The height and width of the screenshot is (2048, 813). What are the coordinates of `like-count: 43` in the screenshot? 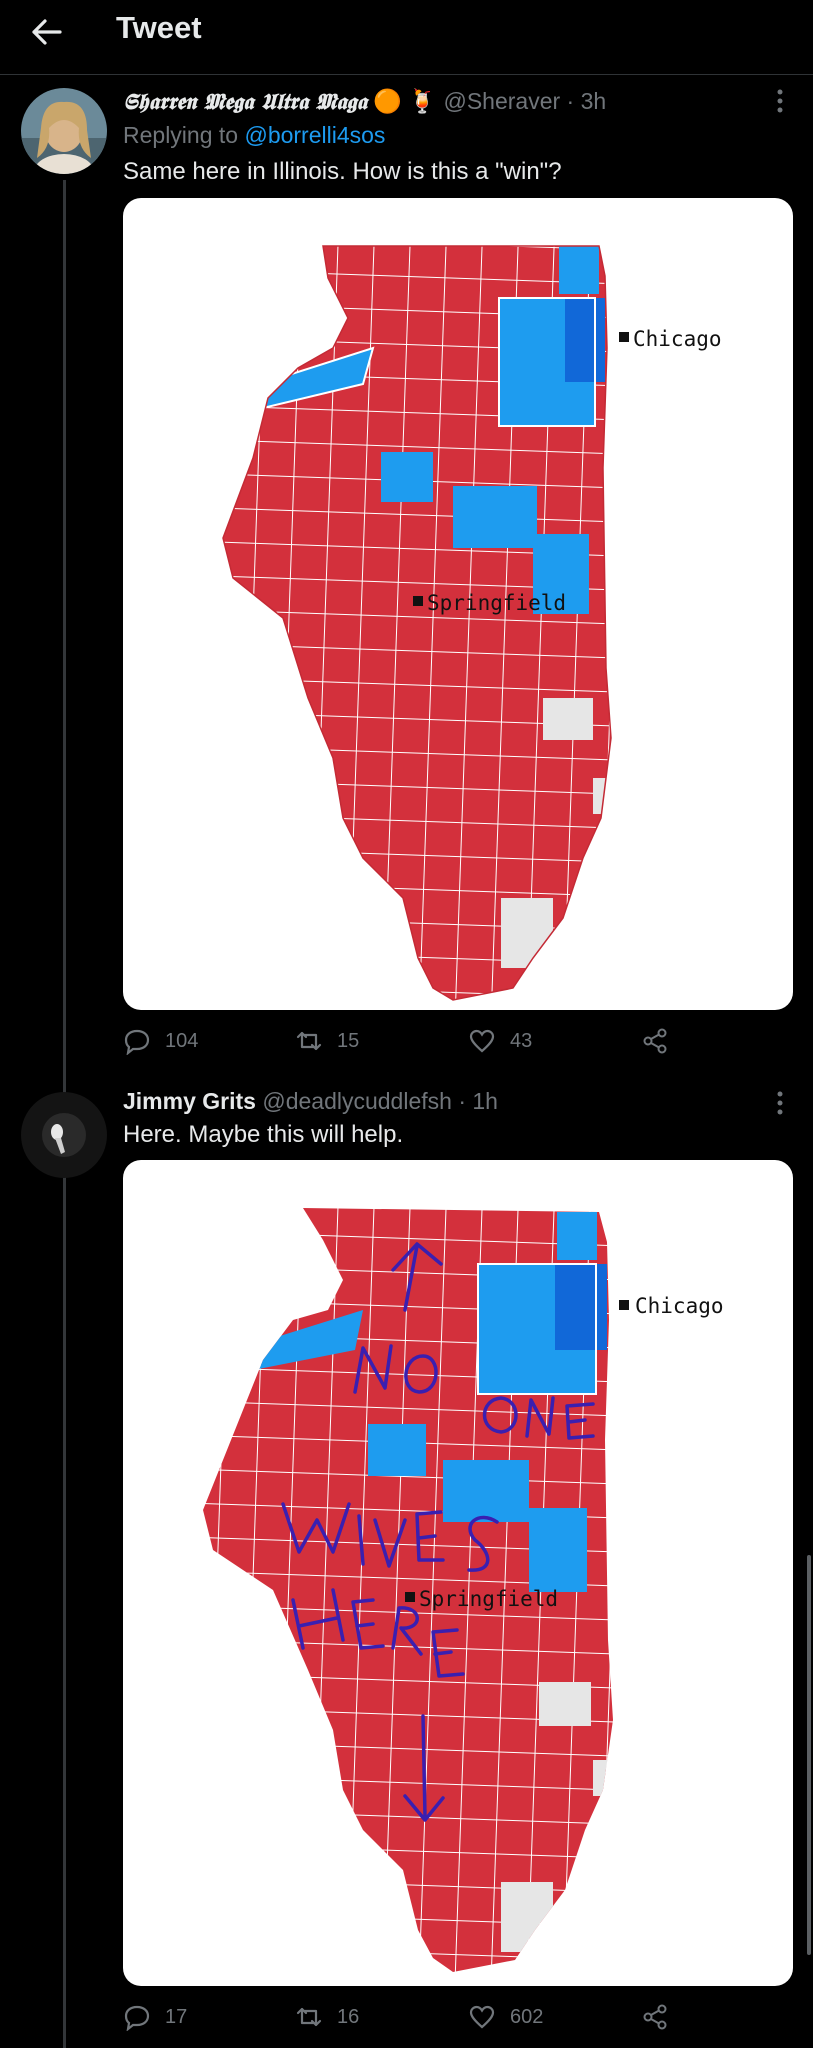 It's located at (521, 1040).